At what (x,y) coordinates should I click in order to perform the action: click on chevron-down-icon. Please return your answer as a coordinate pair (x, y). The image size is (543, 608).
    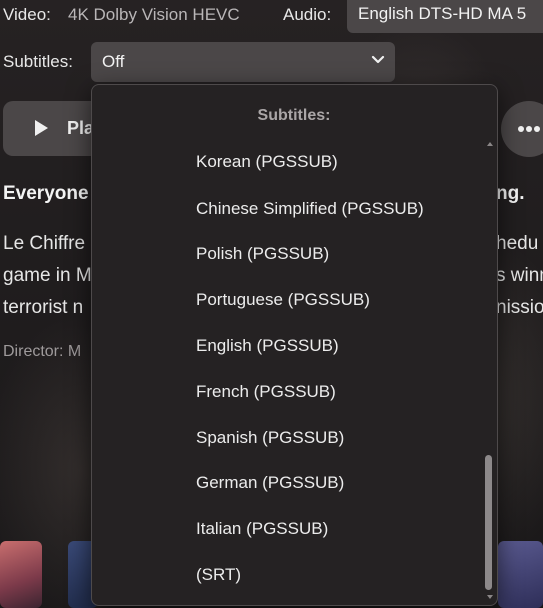
    Looking at the image, I should click on (378, 59).